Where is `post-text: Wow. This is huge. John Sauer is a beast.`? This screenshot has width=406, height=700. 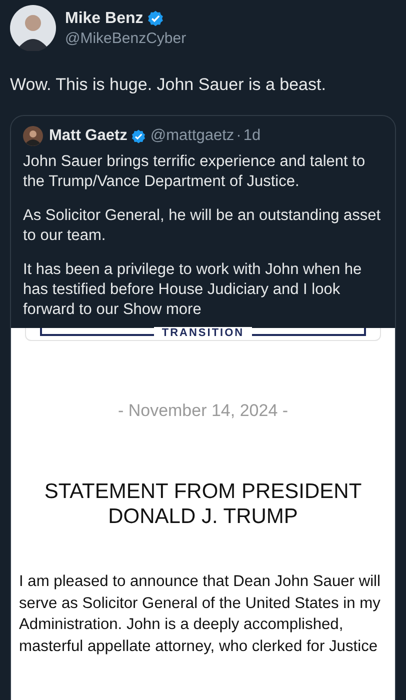 post-text: Wow. This is huge. John Sauer is a beast. is located at coordinates (168, 85).